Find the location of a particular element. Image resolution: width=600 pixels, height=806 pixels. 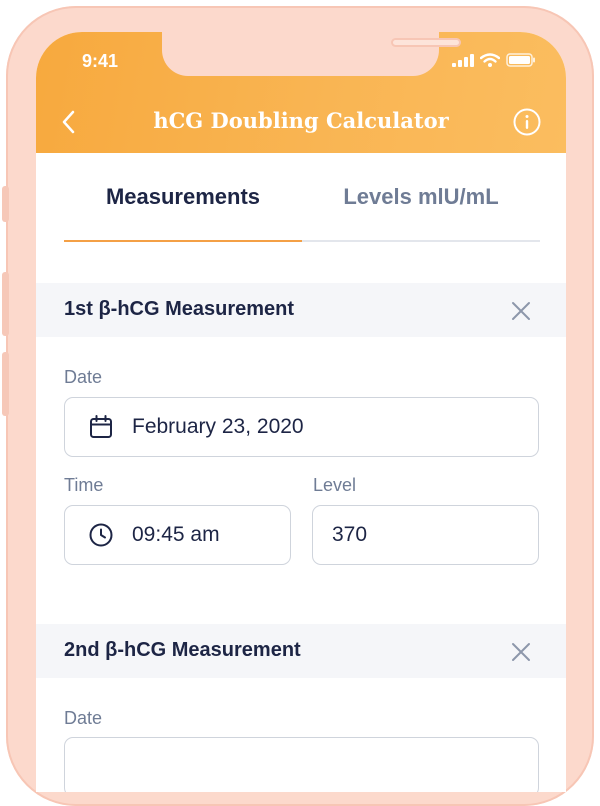

info-button is located at coordinates (527, 122).